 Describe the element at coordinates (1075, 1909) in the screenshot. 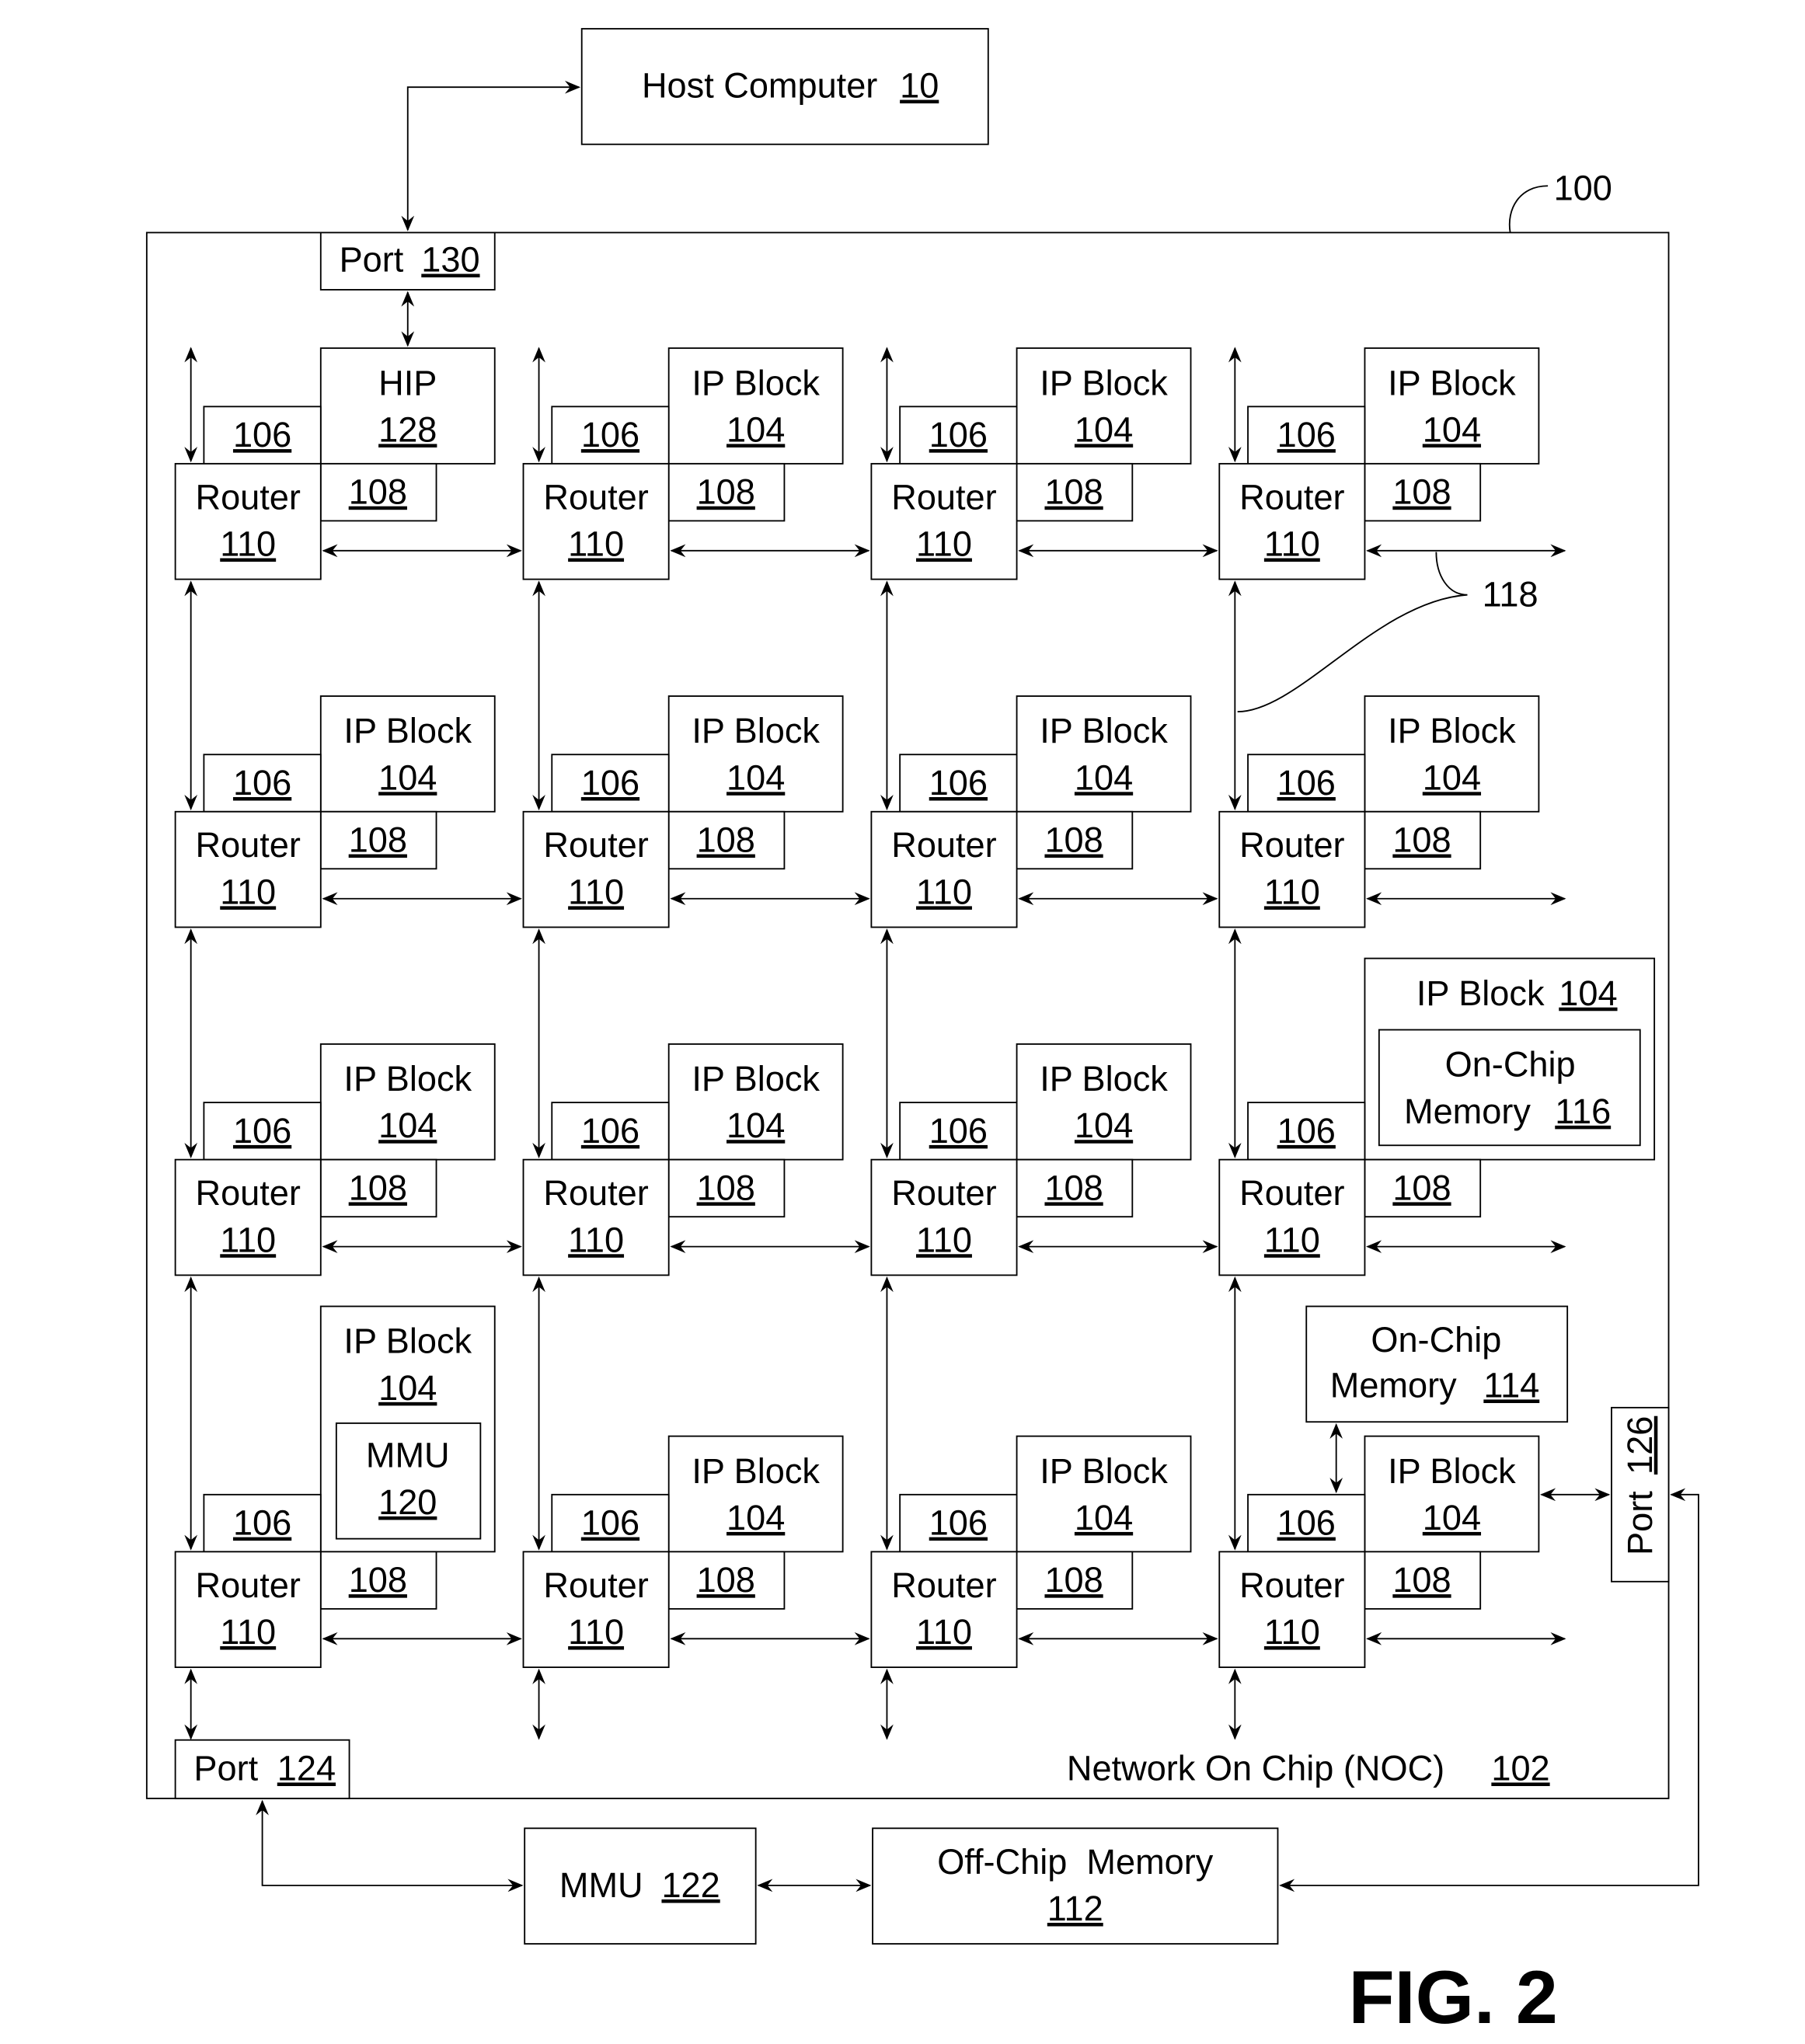

I see `offchip-ref: 112` at that location.